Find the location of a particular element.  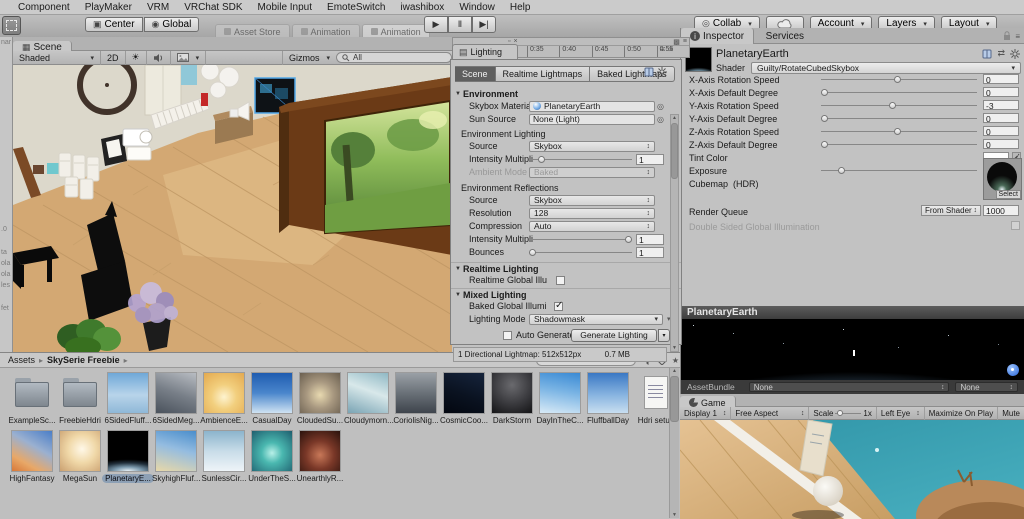

game-viewport is located at coordinates (852, 469).